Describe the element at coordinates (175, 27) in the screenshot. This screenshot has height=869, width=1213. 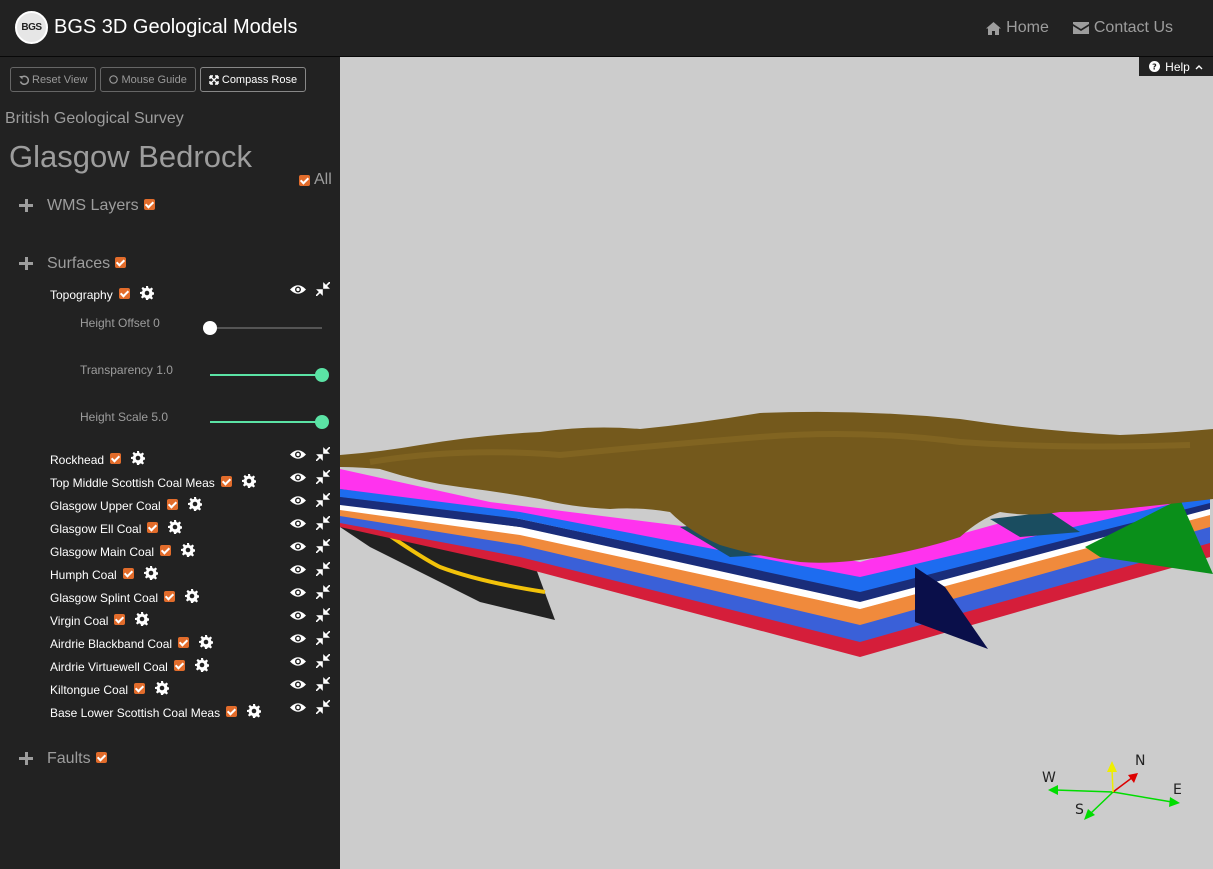
I see `app-title: BGS 3D Geological Models` at that location.